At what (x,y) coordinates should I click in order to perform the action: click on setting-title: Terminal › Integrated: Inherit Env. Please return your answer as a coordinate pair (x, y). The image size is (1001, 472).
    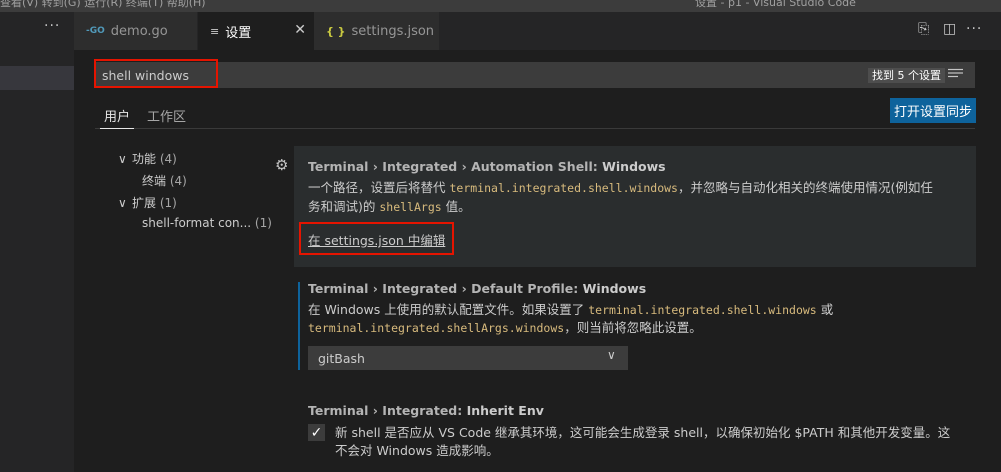
    Looking at the image, I should click on (426, 410).